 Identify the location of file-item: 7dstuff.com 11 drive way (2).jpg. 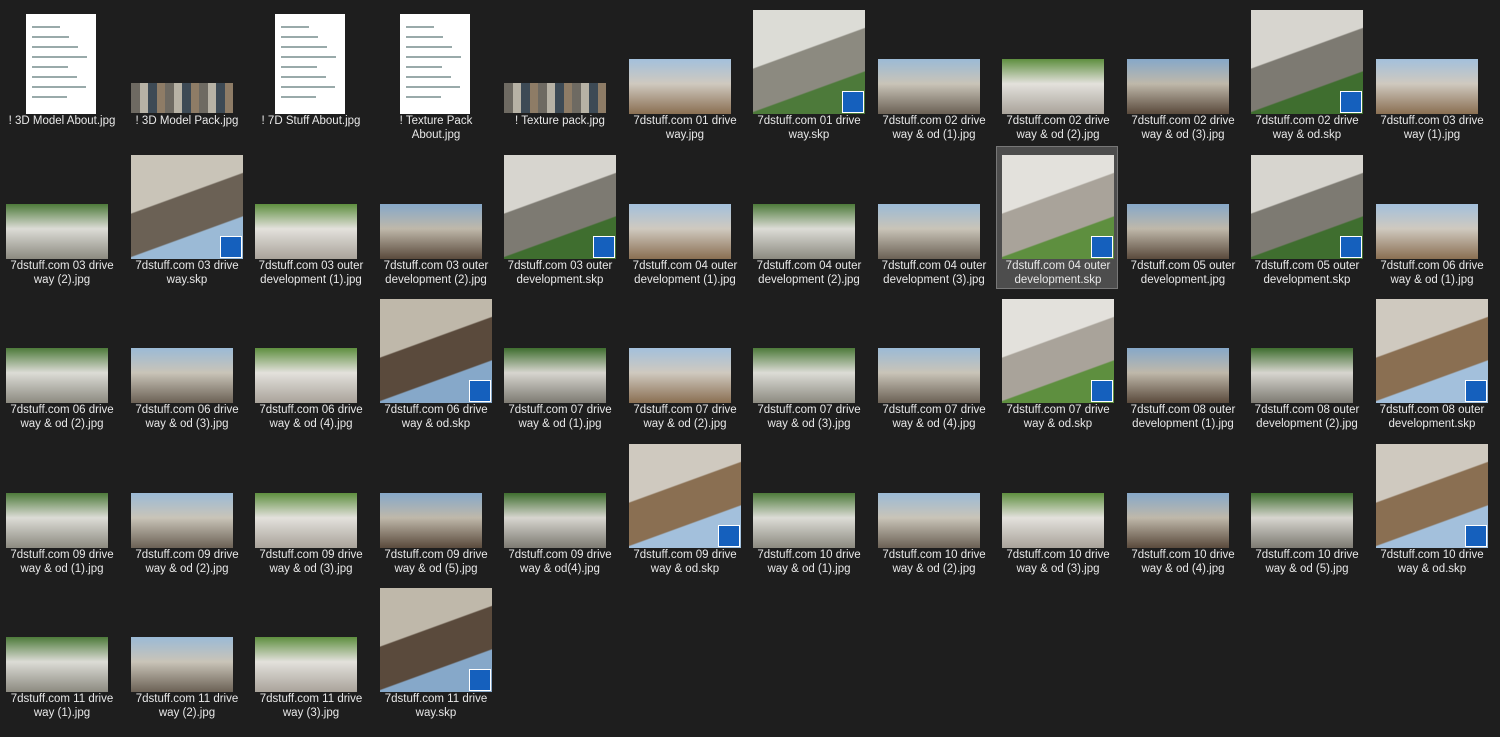
(186, 650).